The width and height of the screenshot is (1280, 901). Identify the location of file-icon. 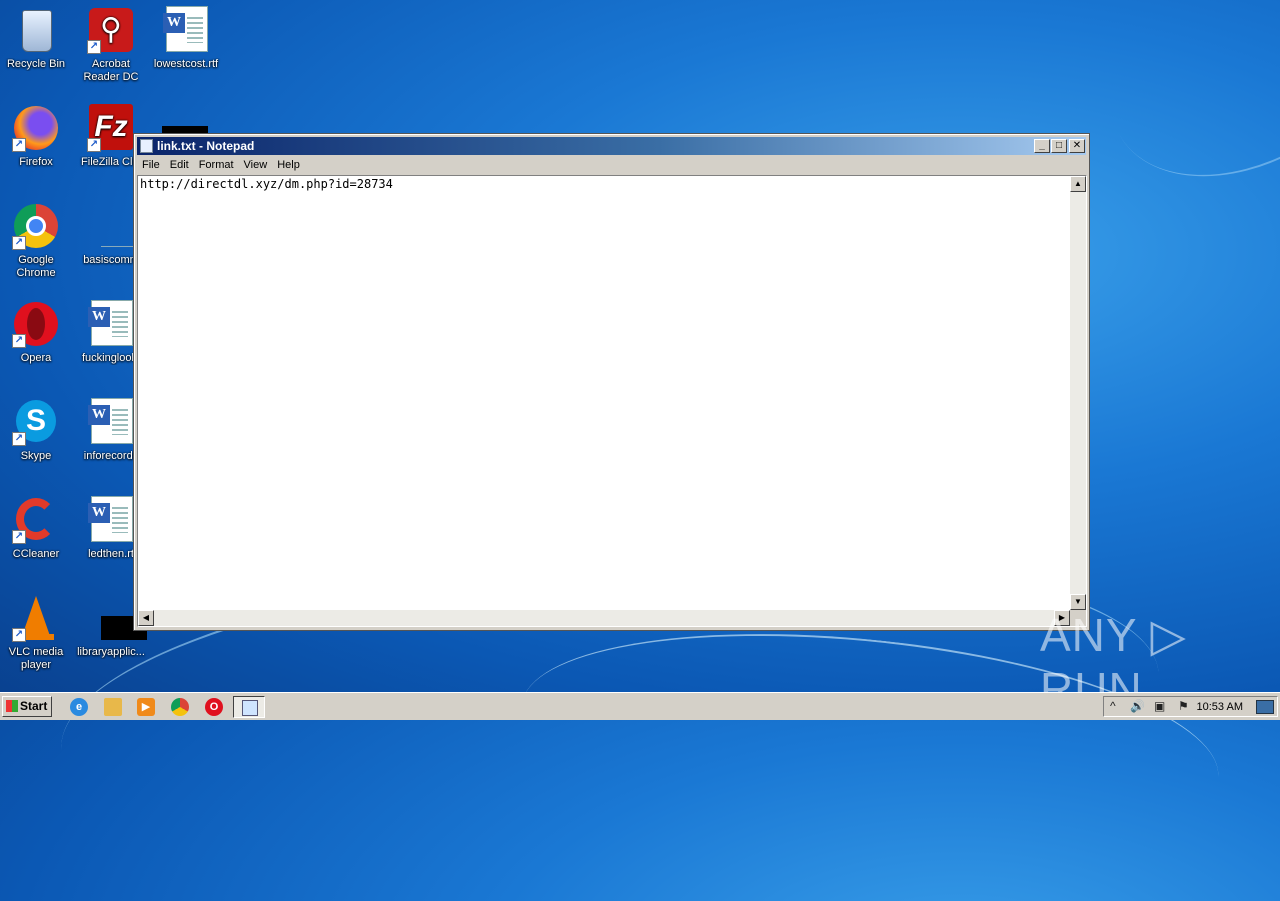
(111, 226).